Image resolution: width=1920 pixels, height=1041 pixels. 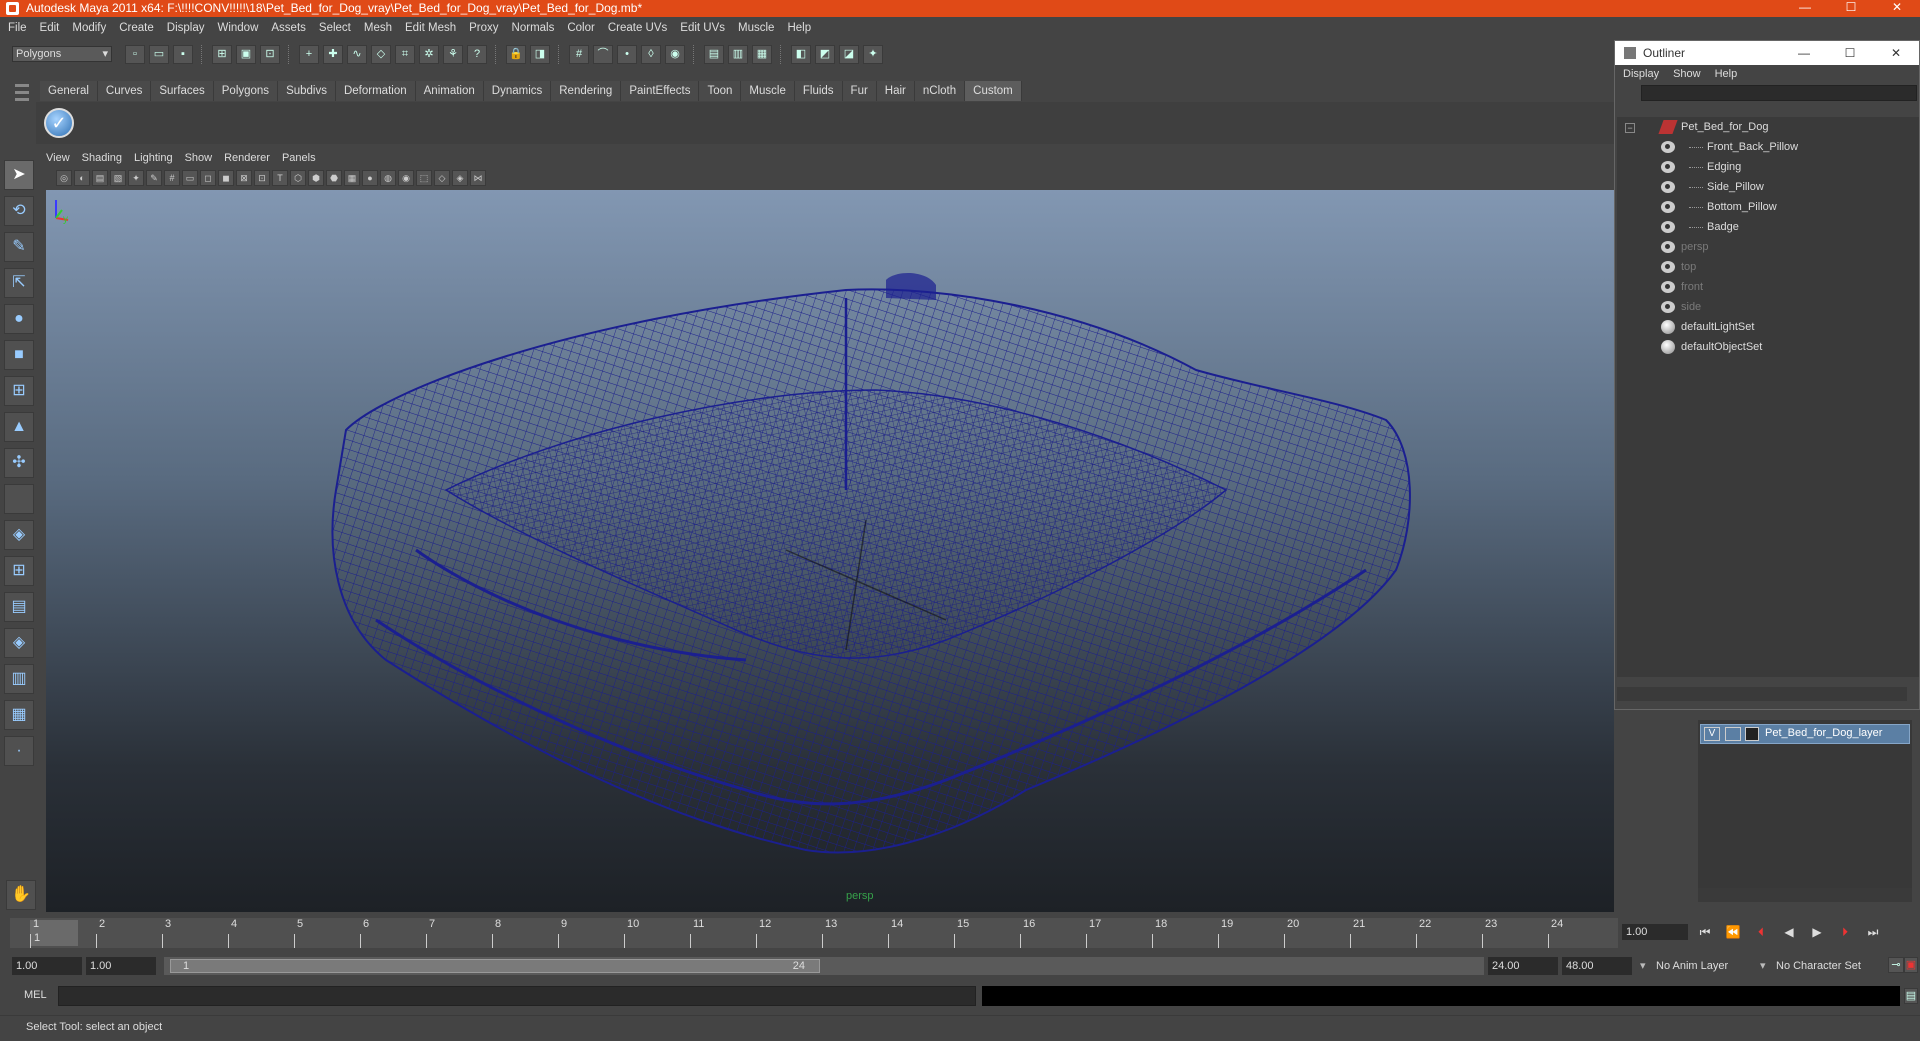 I want to click on shelf-tab-surfaces: Surfaces, so click(x=182, y=91).